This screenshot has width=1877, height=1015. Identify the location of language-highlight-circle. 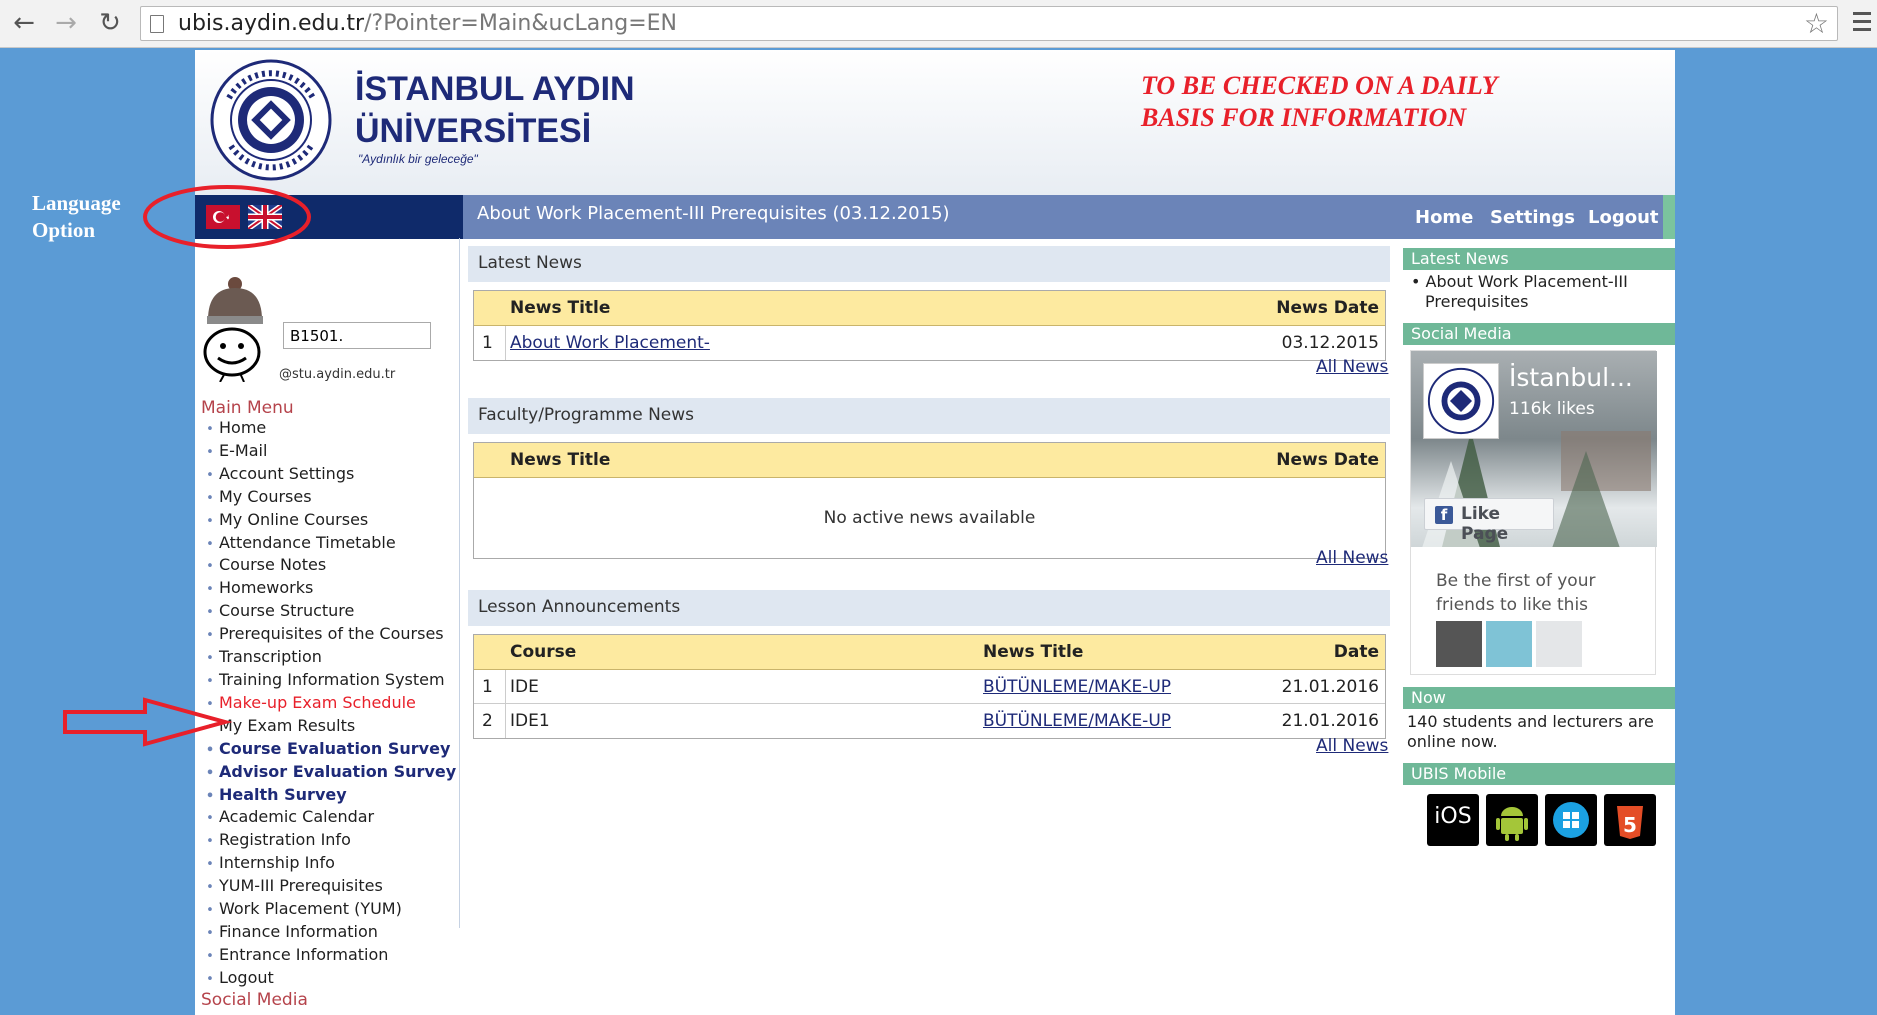
(227, 217).